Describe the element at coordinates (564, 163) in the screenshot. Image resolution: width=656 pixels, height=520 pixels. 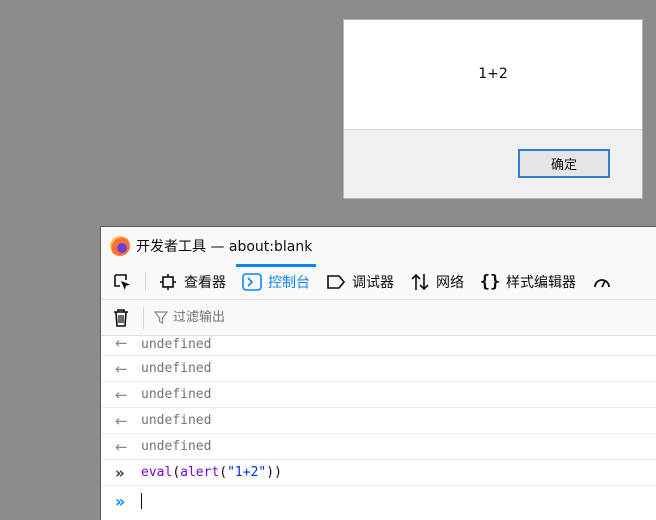
I see `ok-button: 确定` at that location.